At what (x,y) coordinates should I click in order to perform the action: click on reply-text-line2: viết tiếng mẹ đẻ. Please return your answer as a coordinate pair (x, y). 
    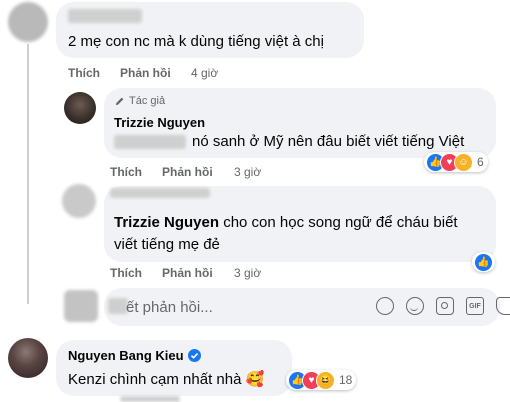
    Looking at the image, I should click on (167, 244).